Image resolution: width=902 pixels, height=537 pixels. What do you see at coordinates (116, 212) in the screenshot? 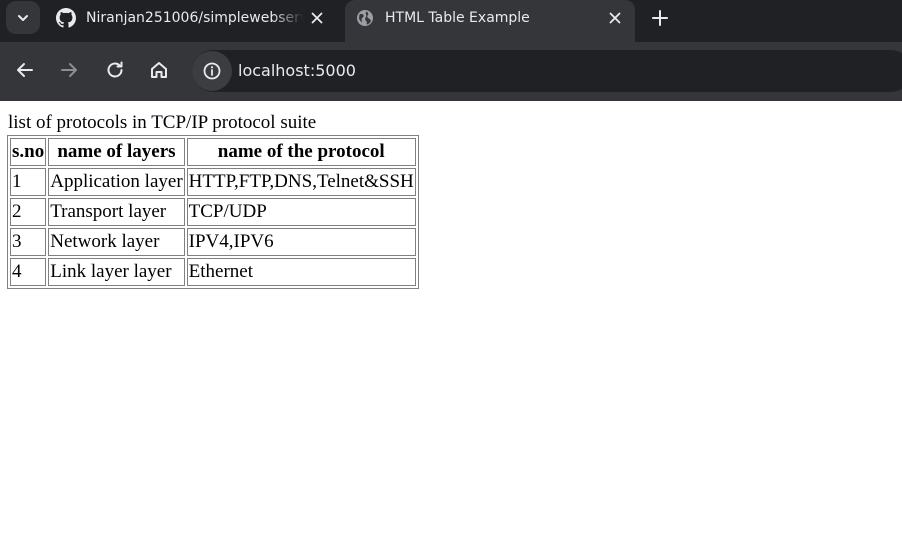
I see `table-cell: Transport layer` at bounding box center [116, 212].